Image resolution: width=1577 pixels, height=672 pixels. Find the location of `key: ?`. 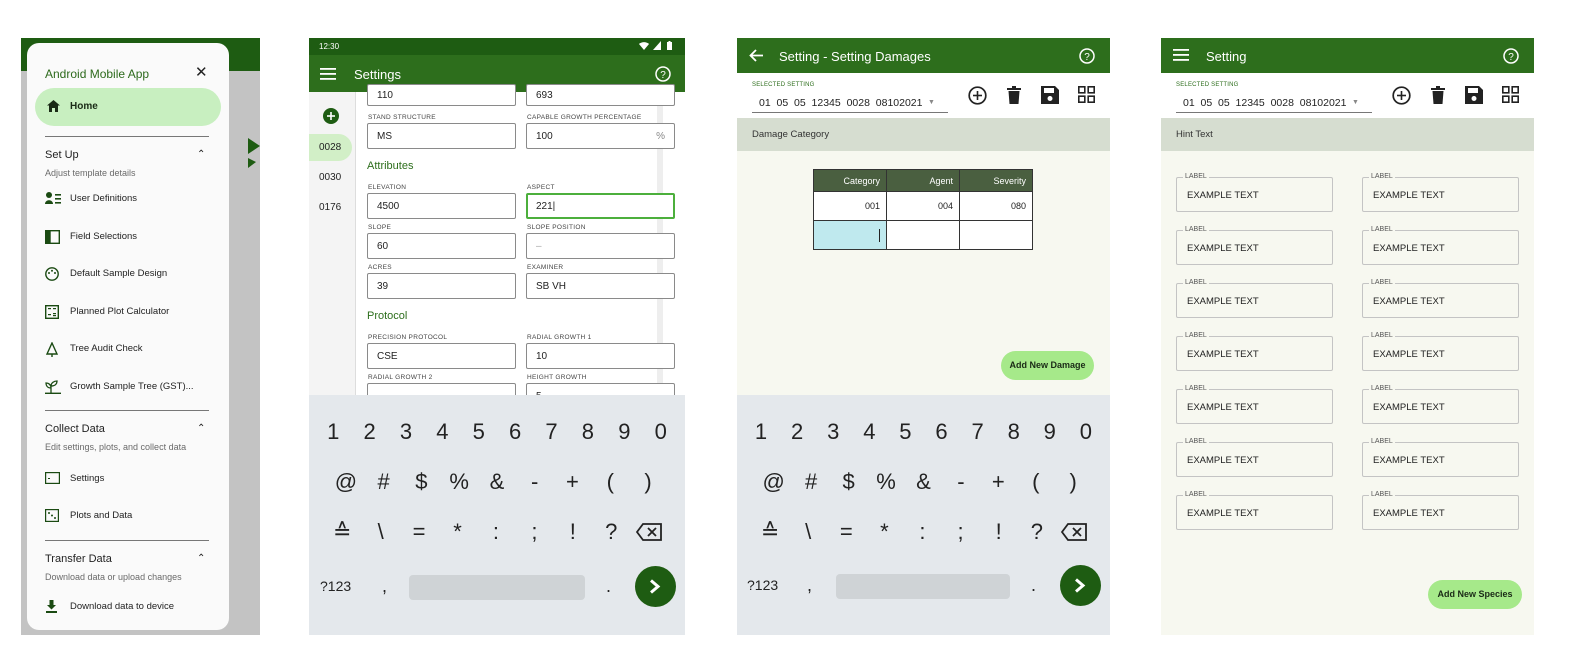

key: ? is located at coordinates (1037, 532).